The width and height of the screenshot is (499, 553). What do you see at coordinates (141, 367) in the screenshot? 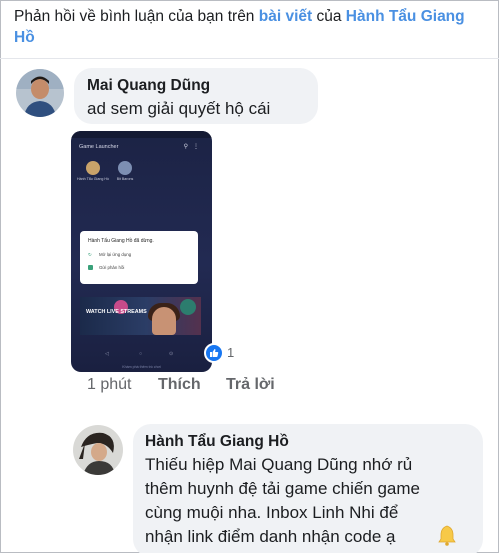
I see `explore-more-text: Khám phá thêm trò chơi` at bounding box center [141, 367].